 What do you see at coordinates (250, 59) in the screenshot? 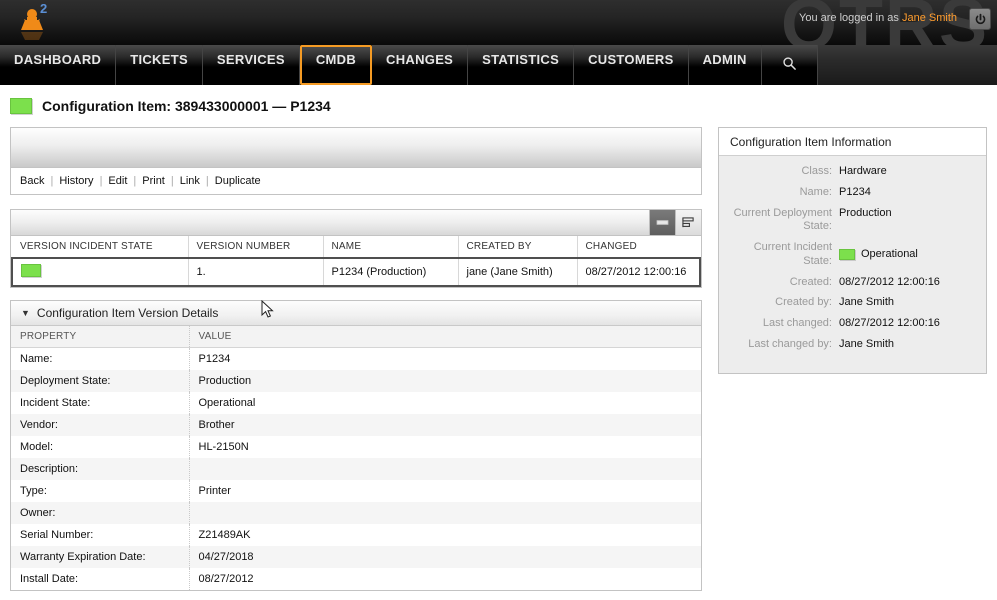
I see `nav-label: SERVICES` at bounding box center [250, 59].